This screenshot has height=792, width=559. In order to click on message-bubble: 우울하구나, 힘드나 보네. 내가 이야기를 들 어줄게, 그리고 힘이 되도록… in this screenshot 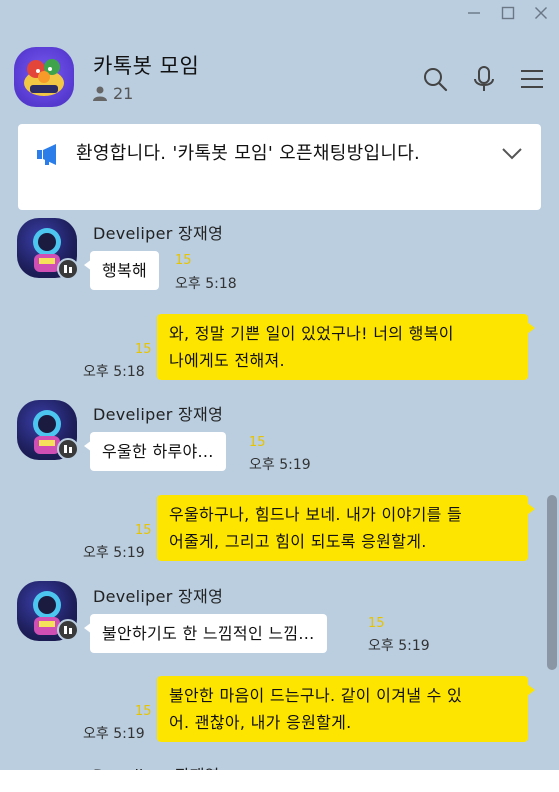, I will do `click(346, 528)`.